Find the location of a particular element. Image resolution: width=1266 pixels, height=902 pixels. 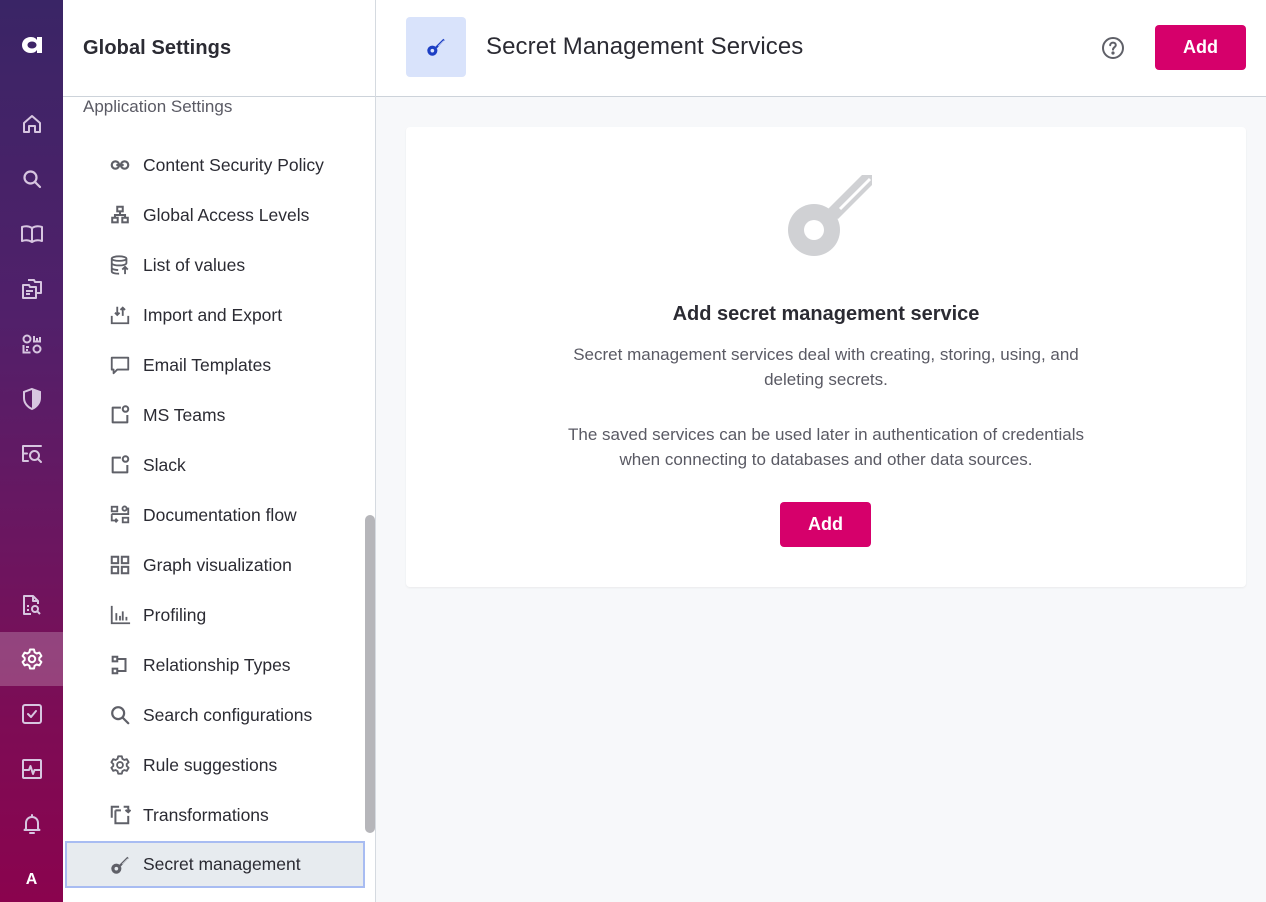

key-illustration-icon is located at coordinates (830, 215).